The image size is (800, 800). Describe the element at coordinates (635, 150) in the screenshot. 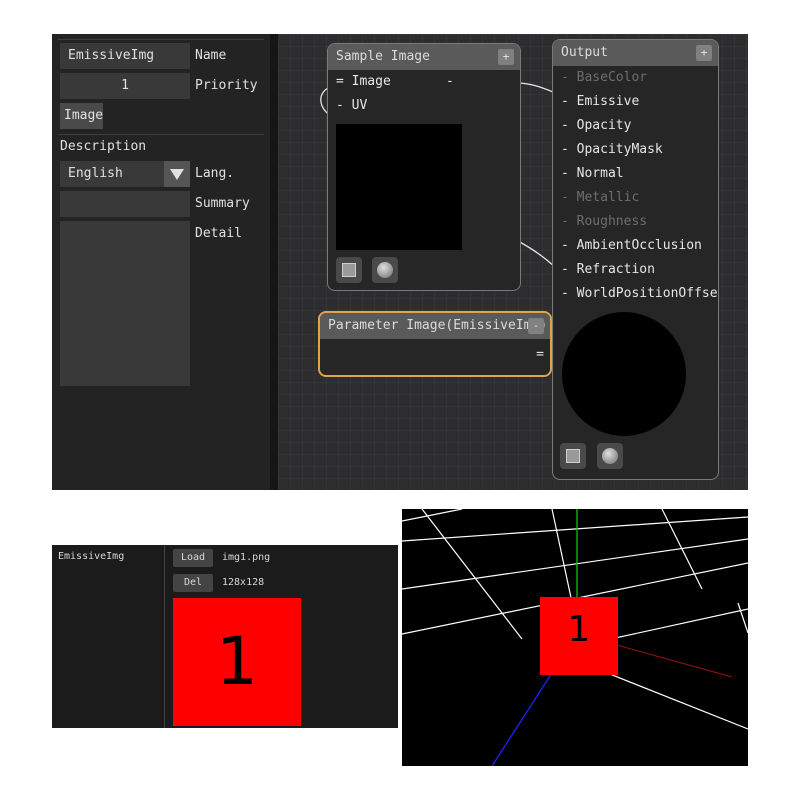

I see `output-pin-opacitymask: - OpacityMask` at that location.